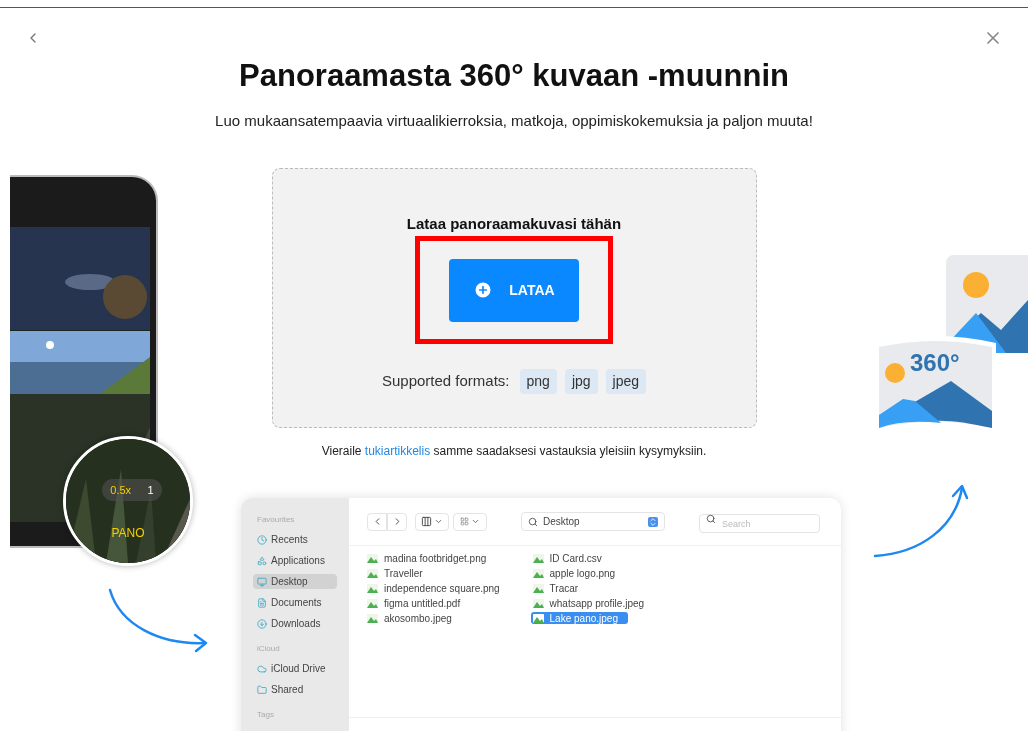 The image size is (1028, 731). I want to click on shapes-icon, so click(262, 560).